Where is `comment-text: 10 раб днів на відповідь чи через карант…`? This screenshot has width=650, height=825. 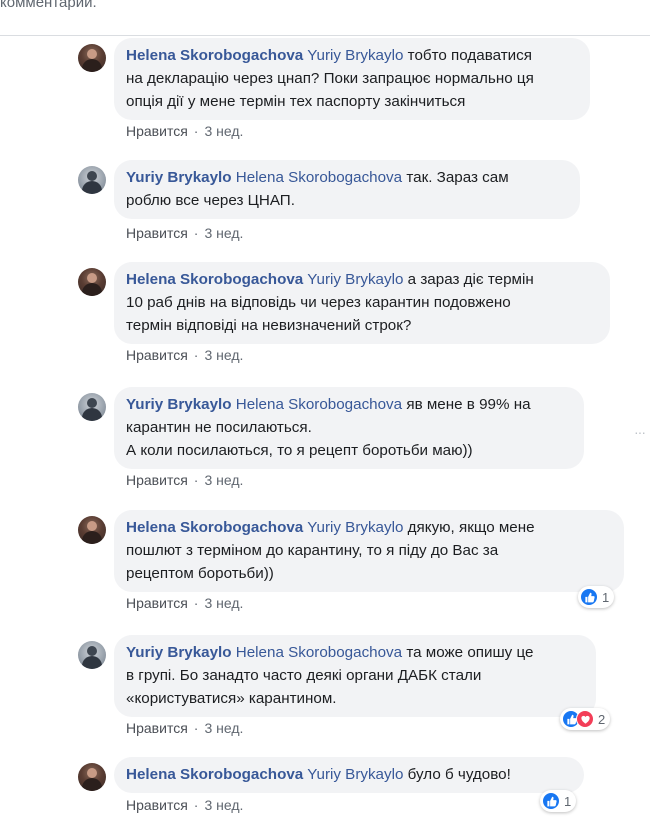
comment-text: 10 раб днів на відповідь чи через карант… is located at coordinates (318, 302).